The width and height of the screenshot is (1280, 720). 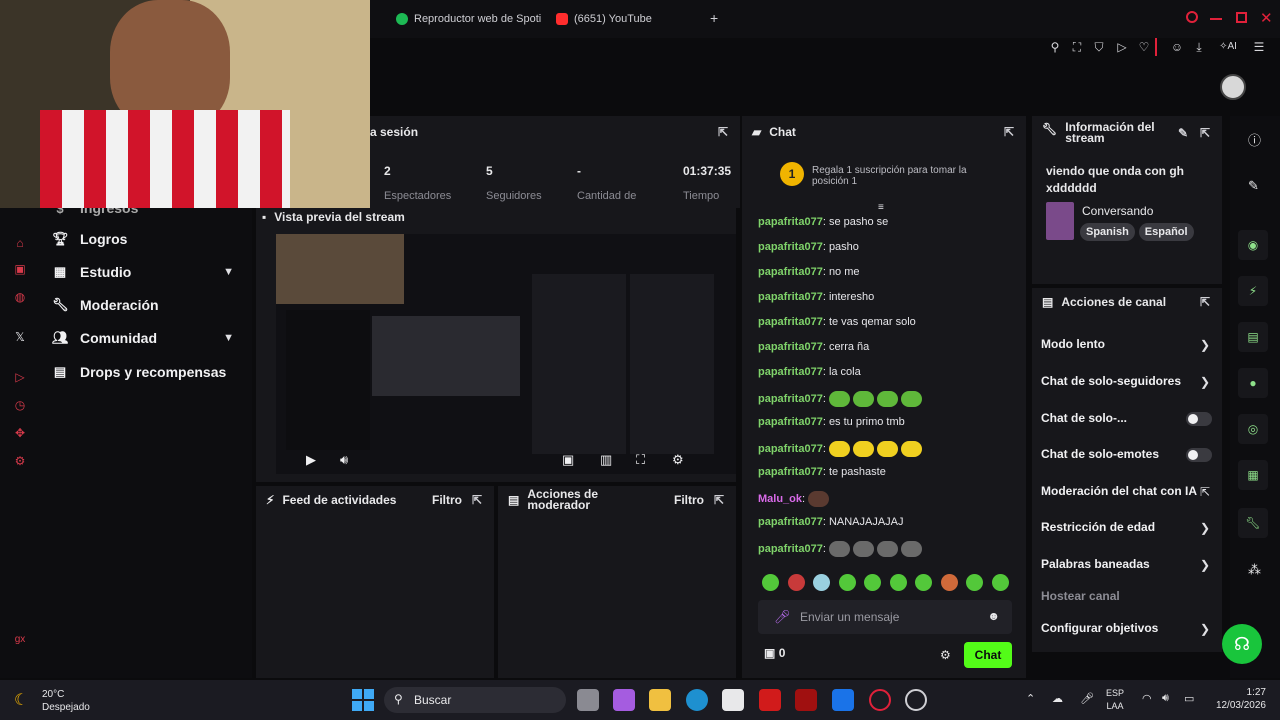 I want to click on nav-item-estudio: ▦ Estudio, so click(x=92, y=272).